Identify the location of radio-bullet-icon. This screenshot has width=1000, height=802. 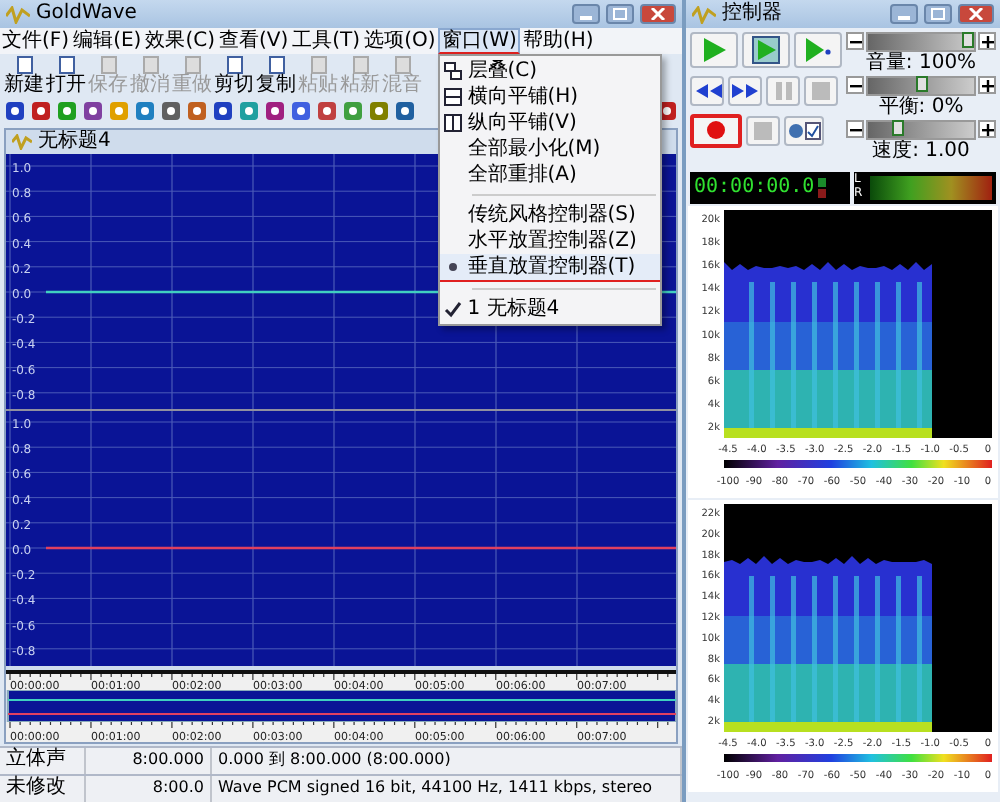
(452, 267).